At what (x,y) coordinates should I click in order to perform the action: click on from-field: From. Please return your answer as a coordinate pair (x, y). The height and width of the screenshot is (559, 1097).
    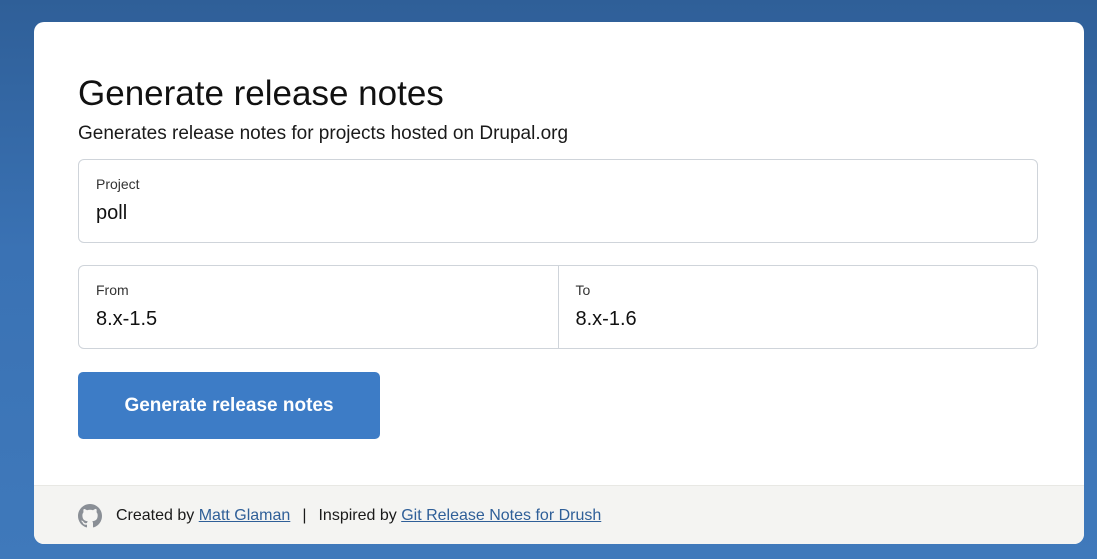
    Looking at the image, I should click on (319, 307).